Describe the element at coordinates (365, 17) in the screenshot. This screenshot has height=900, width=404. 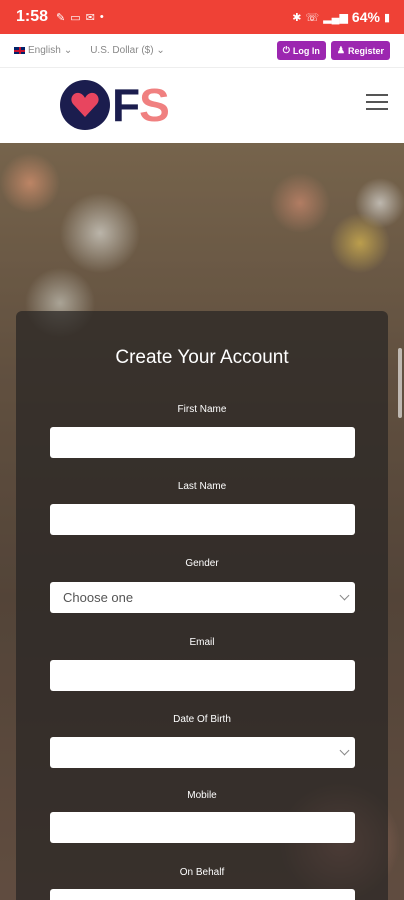
I see `battery-percent: 64%` at that location.